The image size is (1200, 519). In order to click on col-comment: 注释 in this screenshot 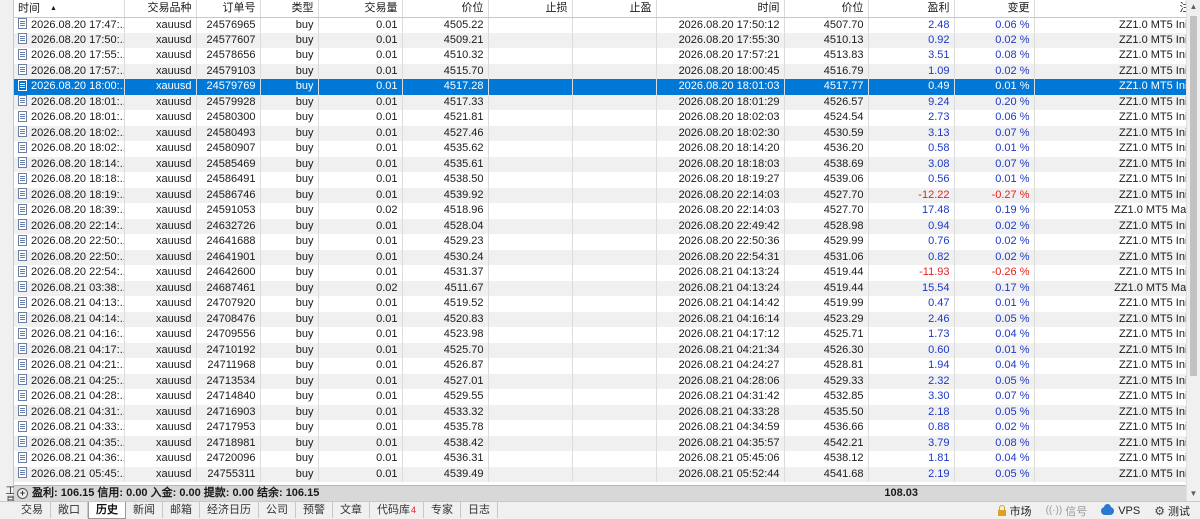, I will do `click(1110, 9)`.